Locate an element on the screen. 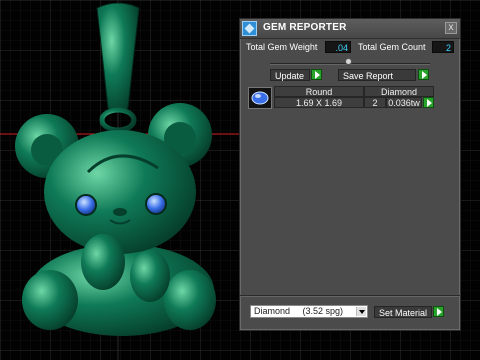 The width and height of the screenshot is (480, 360). gem-shape: Round is located at coordinates (319, 91).